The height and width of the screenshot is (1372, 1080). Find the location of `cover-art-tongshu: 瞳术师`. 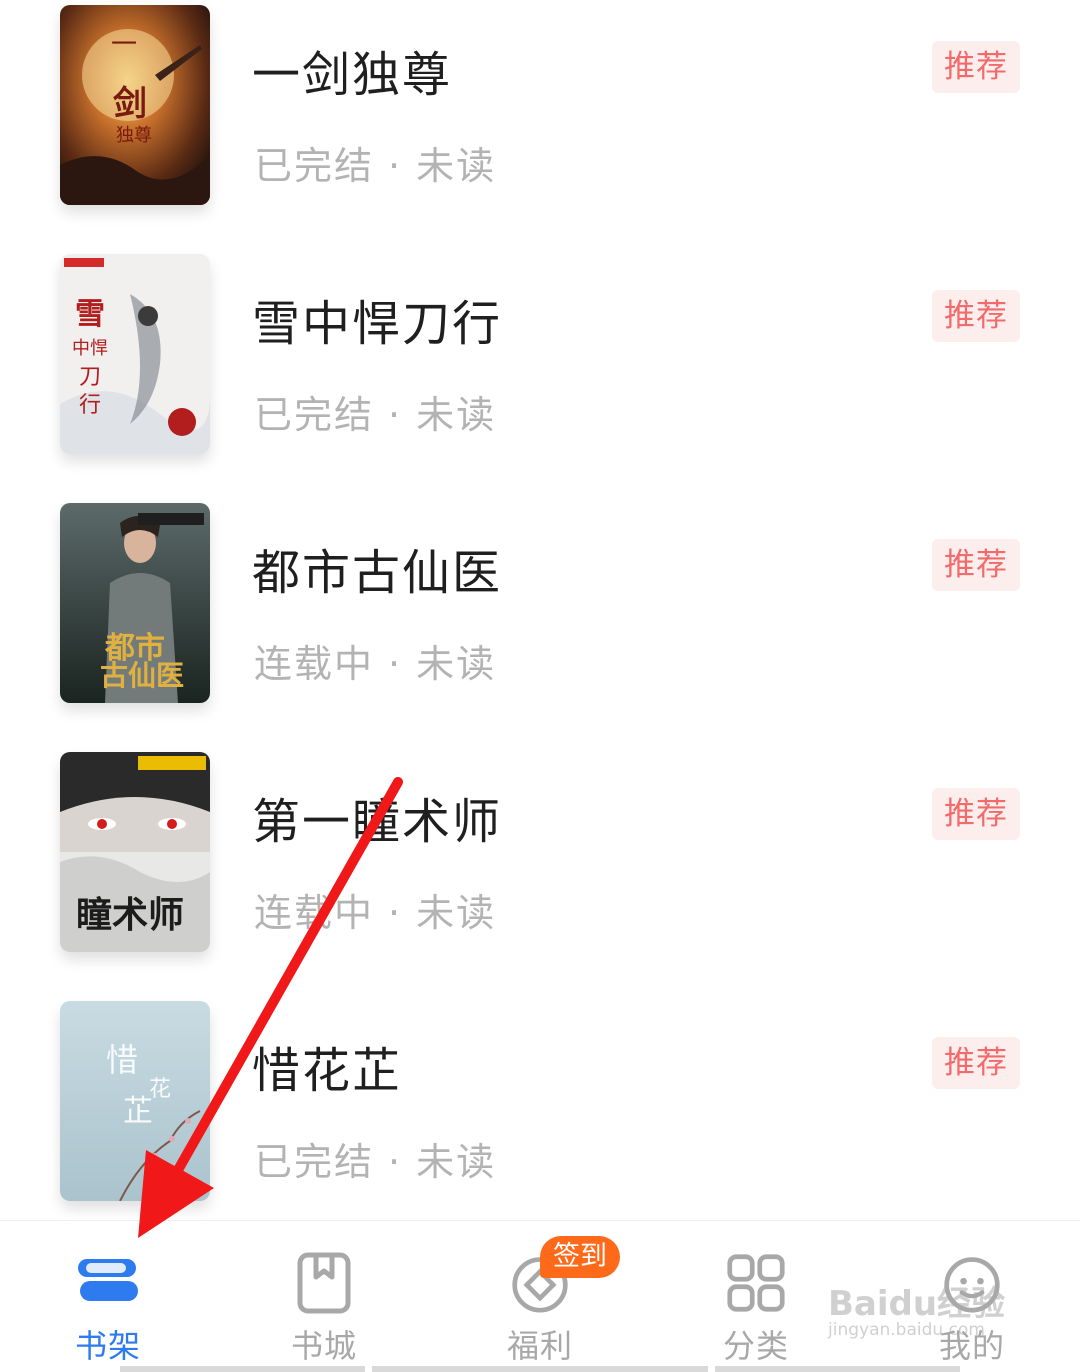

cover-art-tongshu: 瞳术师 is located at coordinates (135, 852).